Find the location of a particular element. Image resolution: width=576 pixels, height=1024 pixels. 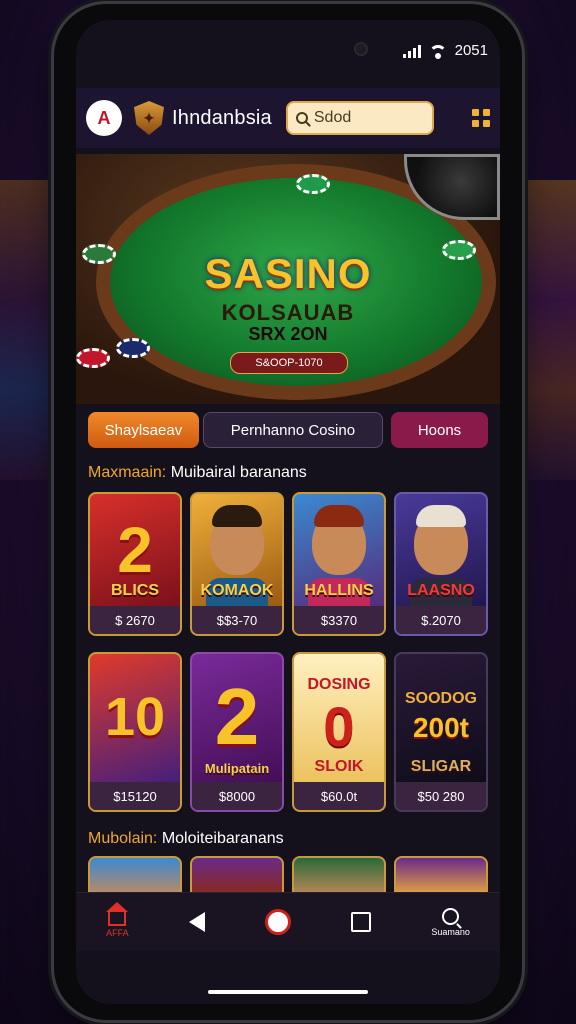

shield-icon: ✦ is located at coordinates (149, 118).